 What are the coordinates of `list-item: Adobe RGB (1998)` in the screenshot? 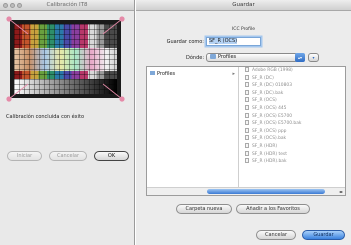 It's located at (294, 71).